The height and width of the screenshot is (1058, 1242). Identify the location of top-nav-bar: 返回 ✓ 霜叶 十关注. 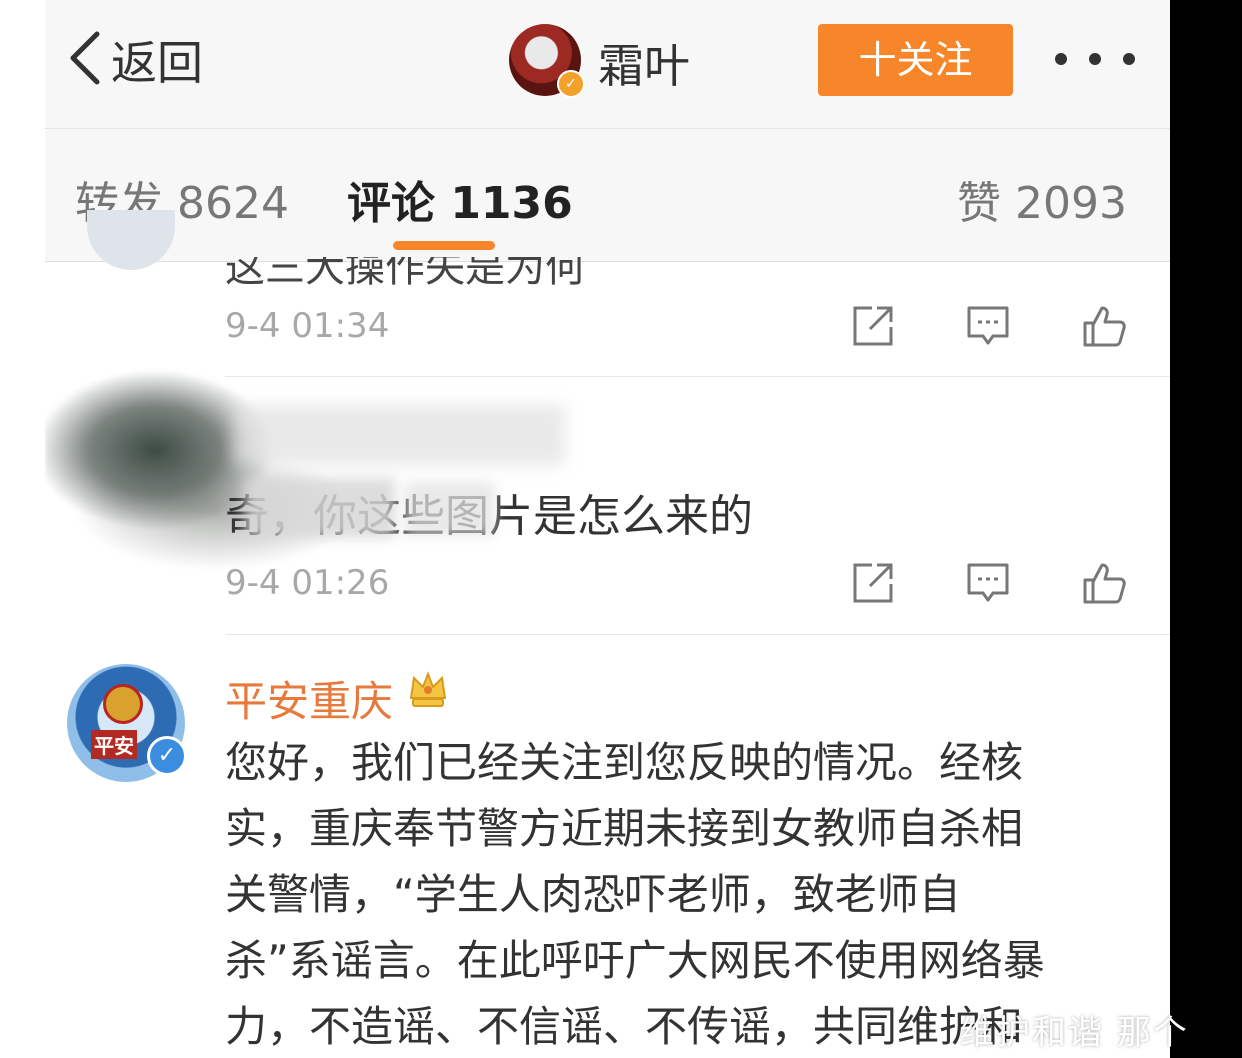
(607, 64).